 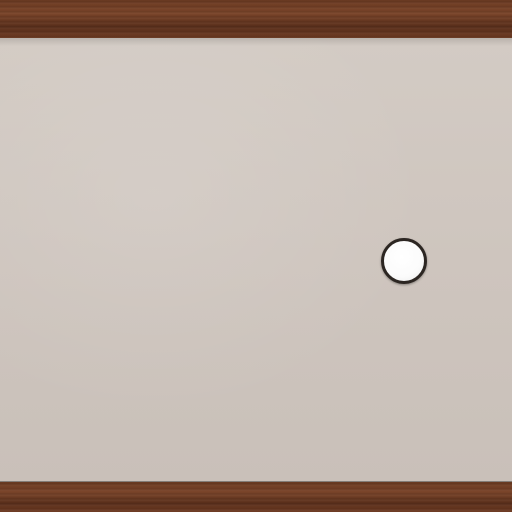 I want to click on round-light-icon, so click(x=404, y=261).